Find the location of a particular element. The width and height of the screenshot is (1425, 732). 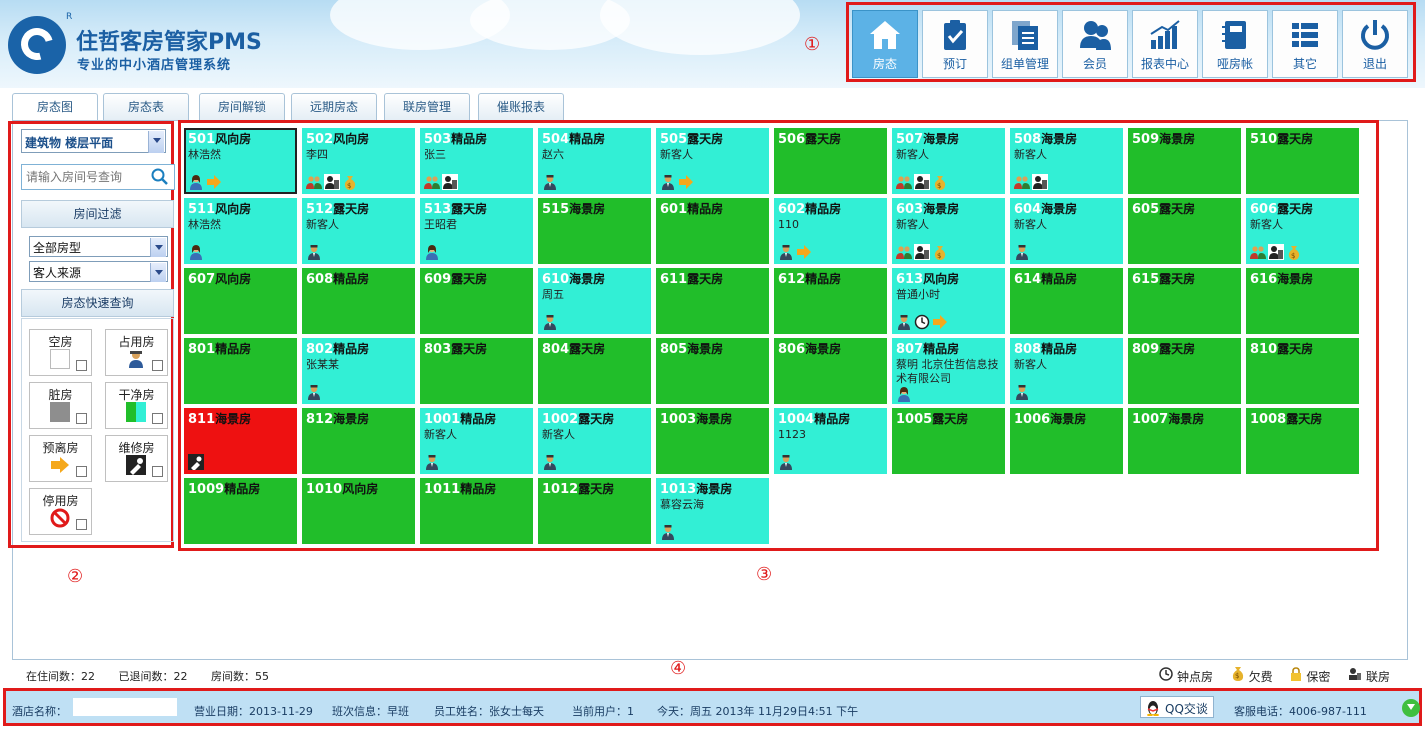

room-tile: 507海景房 新客人 $ is located at coordinates (948, 161).